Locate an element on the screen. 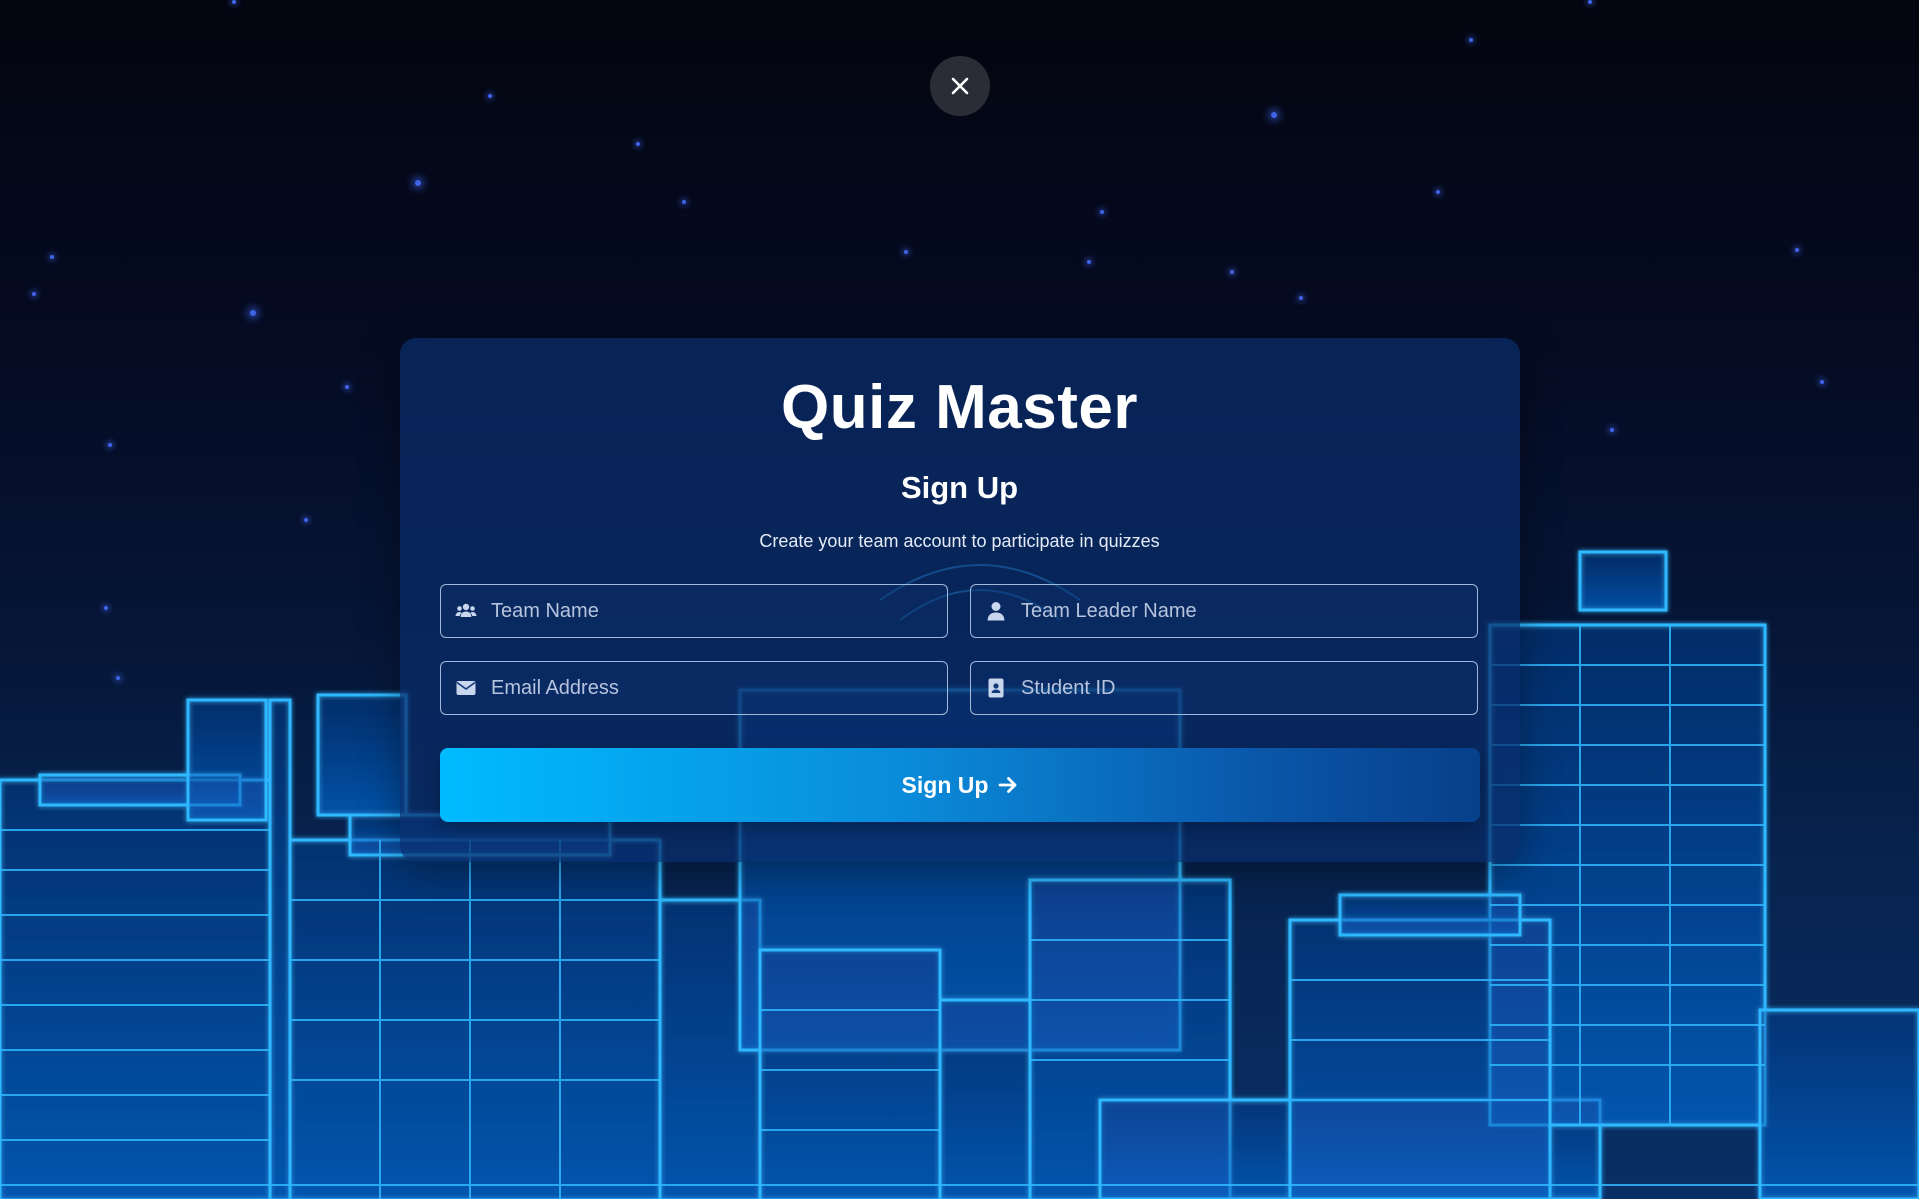 The height and width of the screenshot is (1199, 1919). team-name-field is located at coordinates (694, 611).